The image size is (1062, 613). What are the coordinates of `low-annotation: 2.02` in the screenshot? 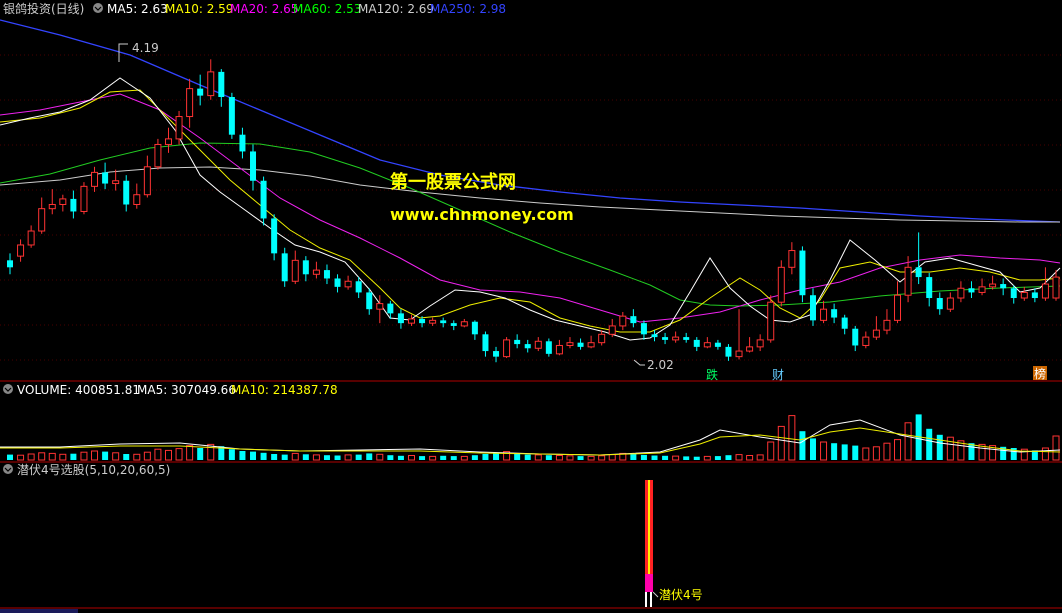 It's located at (653, 365).